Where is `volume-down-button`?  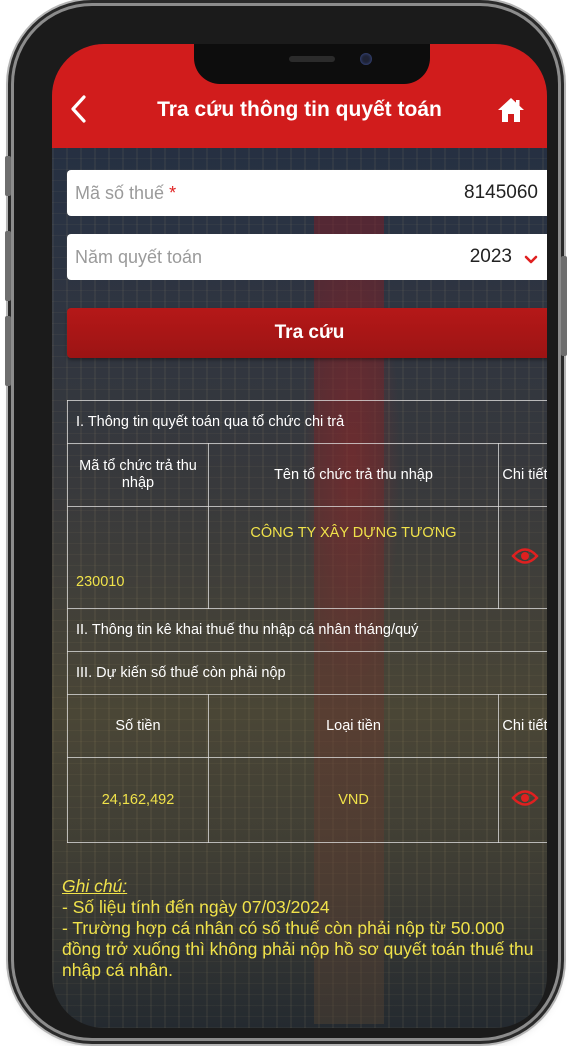 volume-down-button is located at coordinates (8, 351).